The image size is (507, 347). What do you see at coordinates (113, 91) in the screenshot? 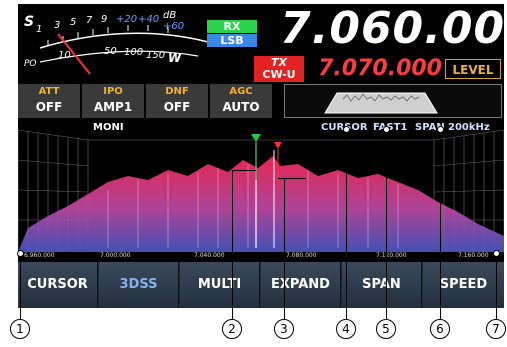
I see `func-name: IPO` at bounding box center [113, 91].